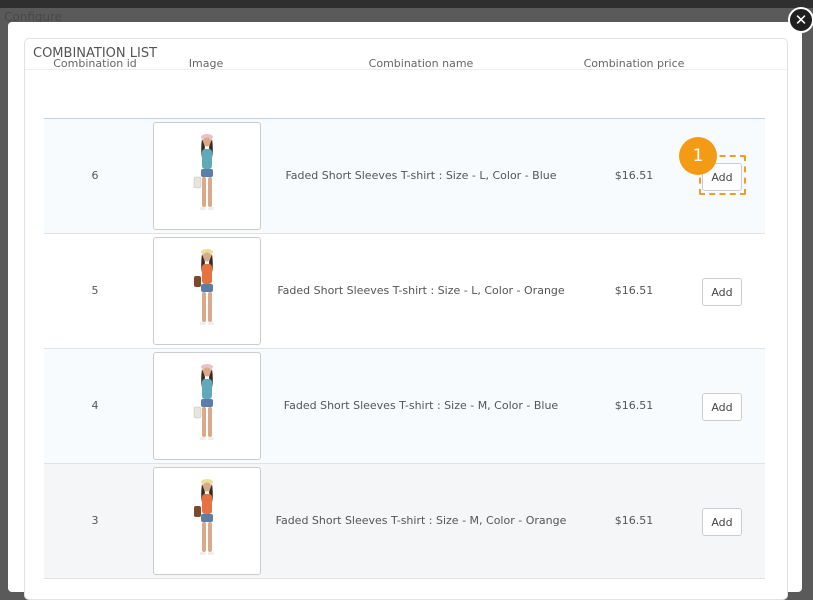  What do you see at coordinates (698, 156) in the screenshot?
I see `step-badge: 1` at bounding box center [698, 156].